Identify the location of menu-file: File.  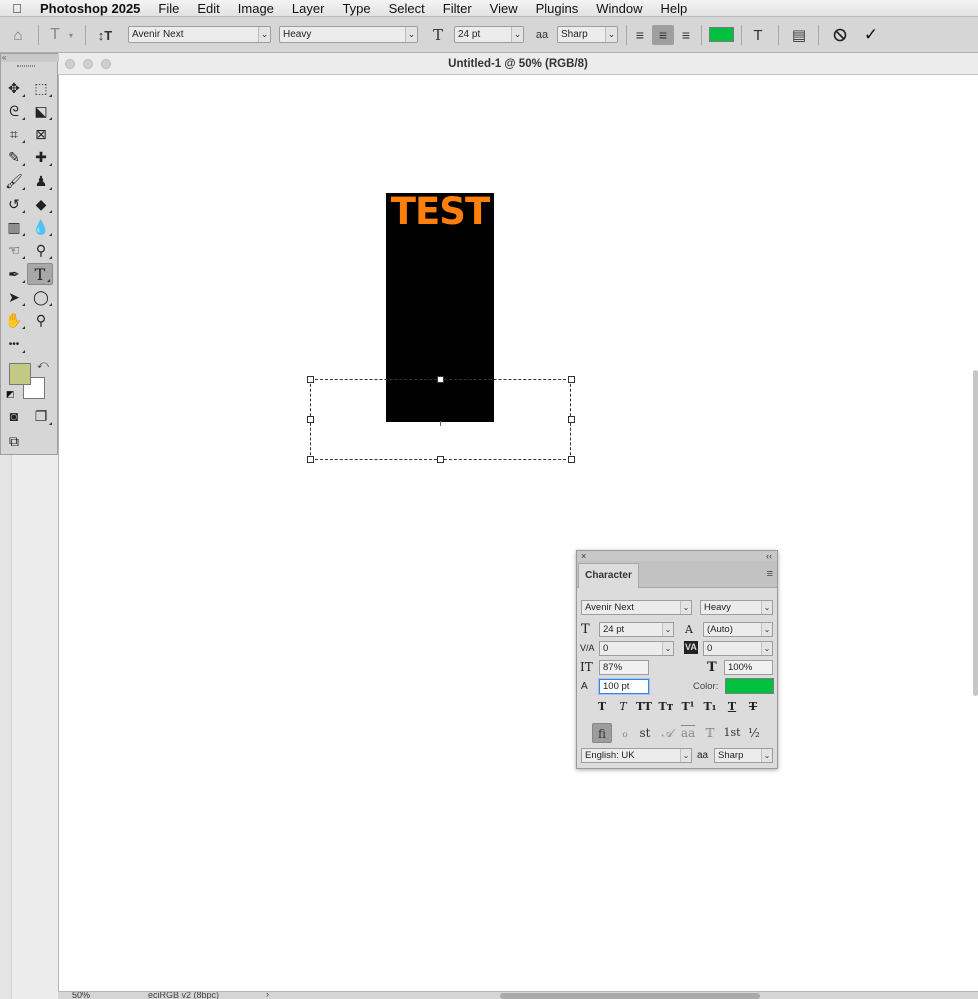
(168, 8).